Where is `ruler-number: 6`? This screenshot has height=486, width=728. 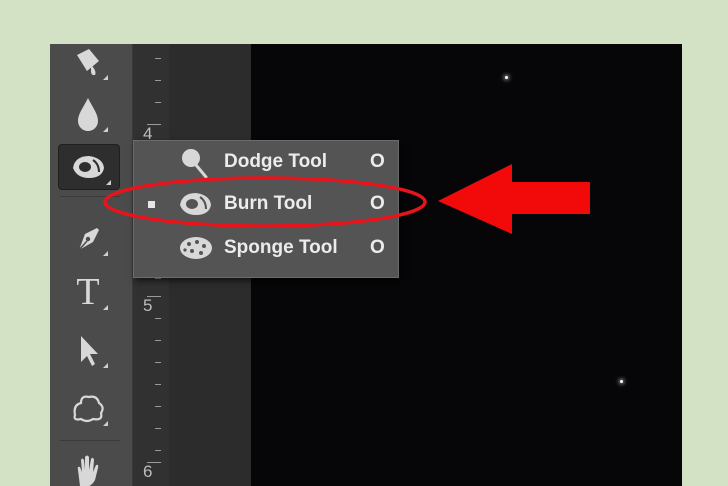
ruler-number: 6 is located at coordinates (148, 471).